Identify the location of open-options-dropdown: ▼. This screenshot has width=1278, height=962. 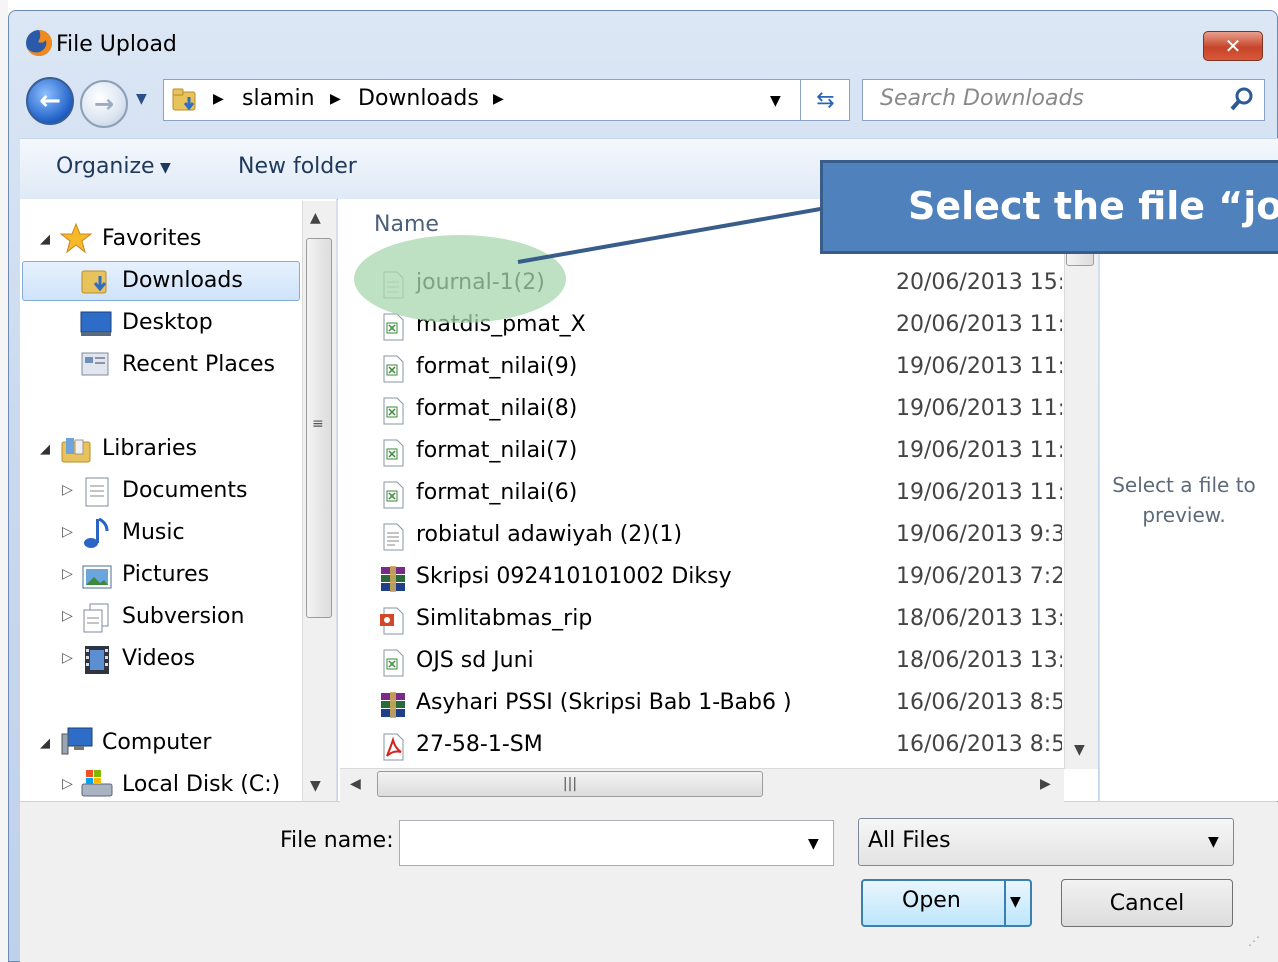
(1015, 902).